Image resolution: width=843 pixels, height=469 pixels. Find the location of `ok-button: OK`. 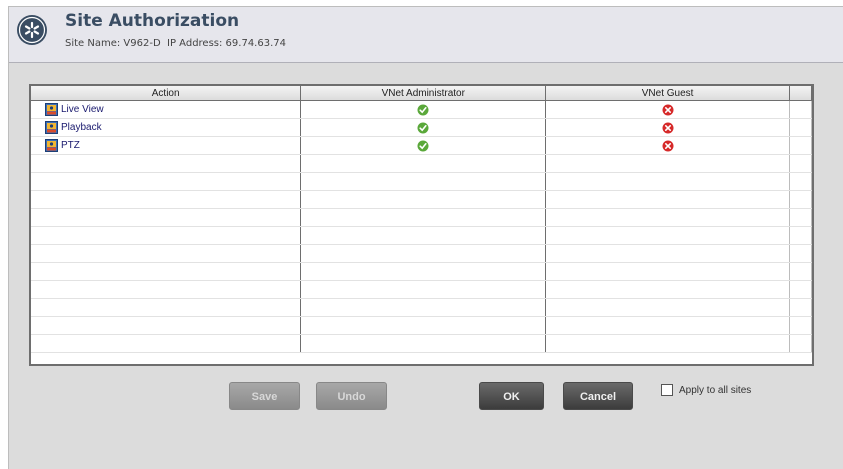

ok-button: OK is located at coordinates (511, 396).